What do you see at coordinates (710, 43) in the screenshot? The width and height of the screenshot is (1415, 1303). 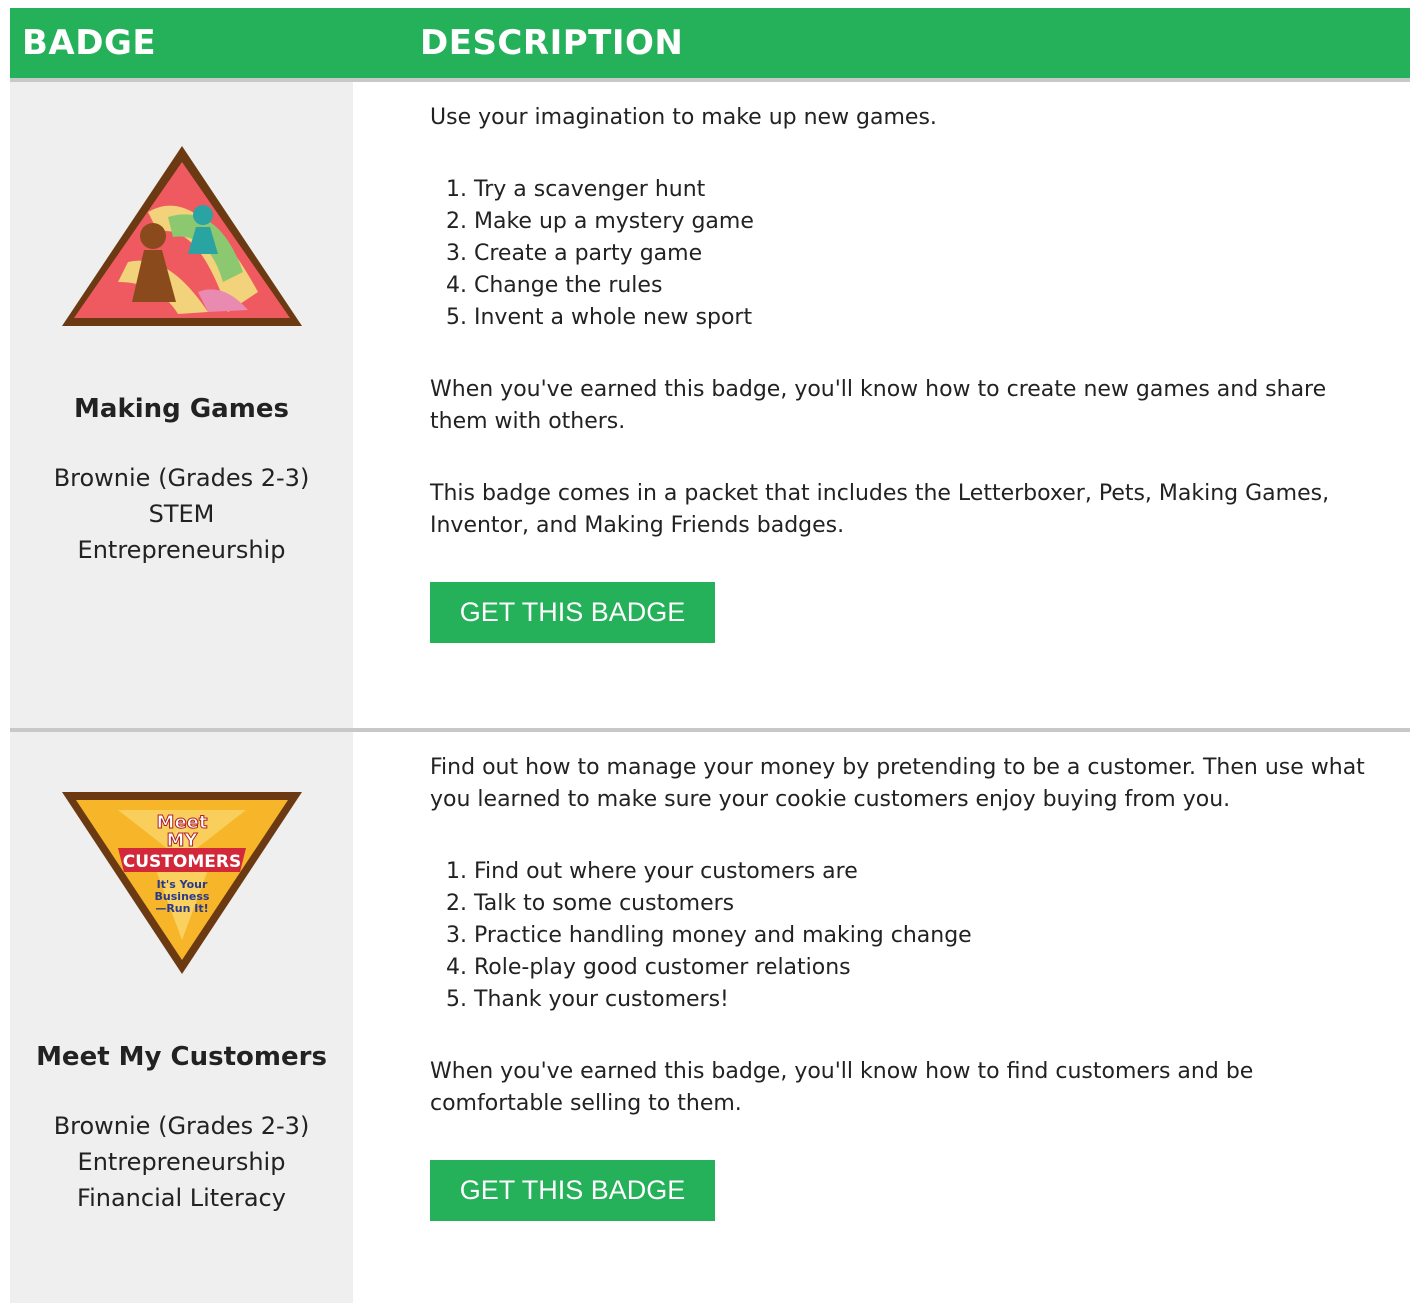 I see `table-header: BADGE DESCRIPTION` at bounding box center [710, 43].